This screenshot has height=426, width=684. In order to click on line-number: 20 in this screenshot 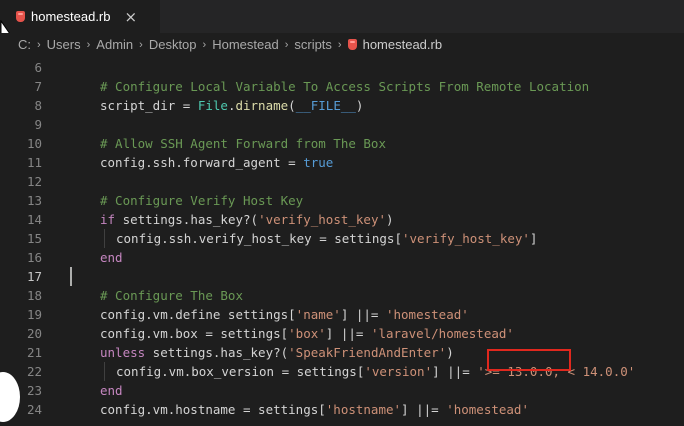, I will do `click(34, 333)`.